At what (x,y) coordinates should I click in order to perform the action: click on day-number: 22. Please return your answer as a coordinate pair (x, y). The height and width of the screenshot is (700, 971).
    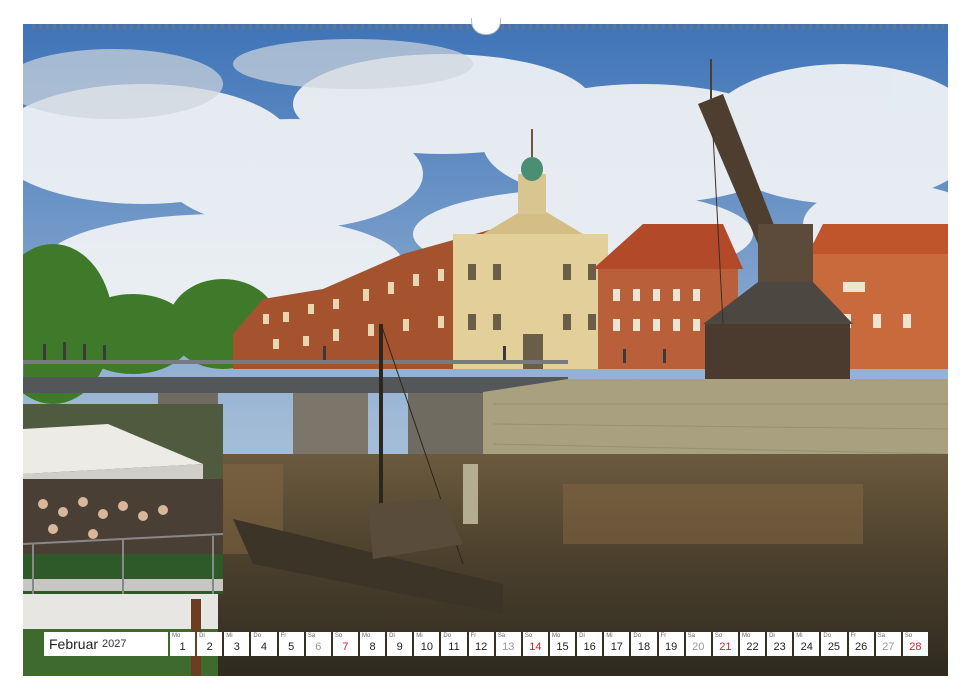
    Looking at the image, I should click on (752, 647).